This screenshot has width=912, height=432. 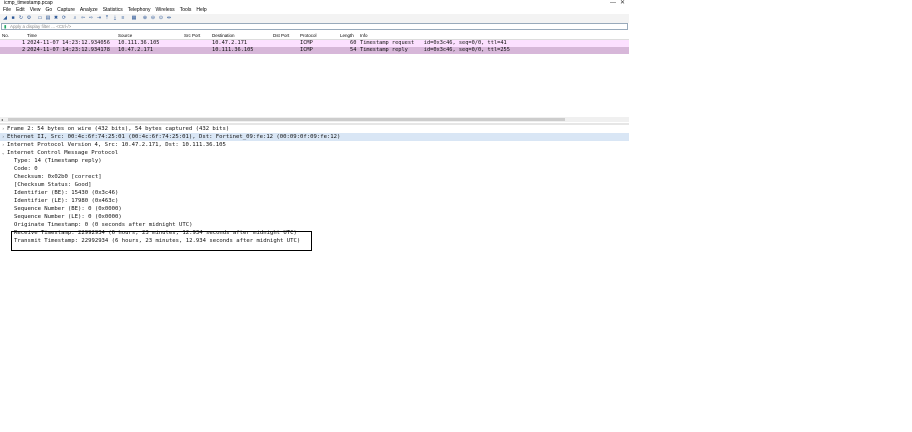 What do you see at coordinates (24, 43) in the screenshot?
I see `cell-no: 1` at bounding box center [24, 43].